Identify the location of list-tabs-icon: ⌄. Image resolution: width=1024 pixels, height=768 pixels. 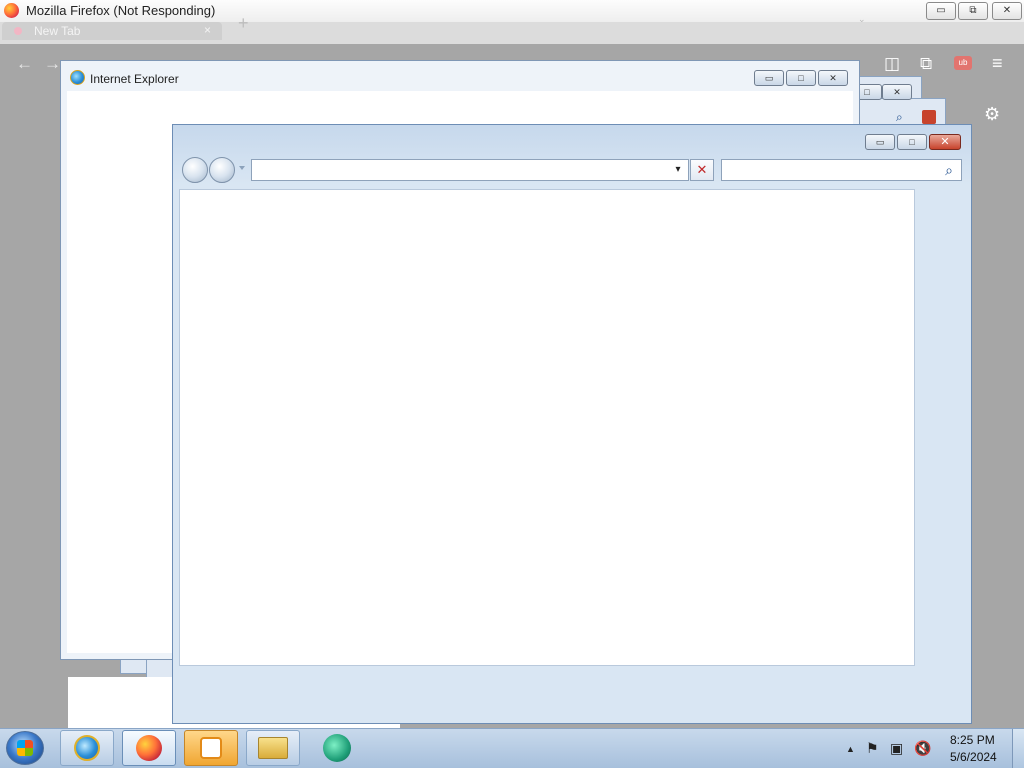
(862, 19).